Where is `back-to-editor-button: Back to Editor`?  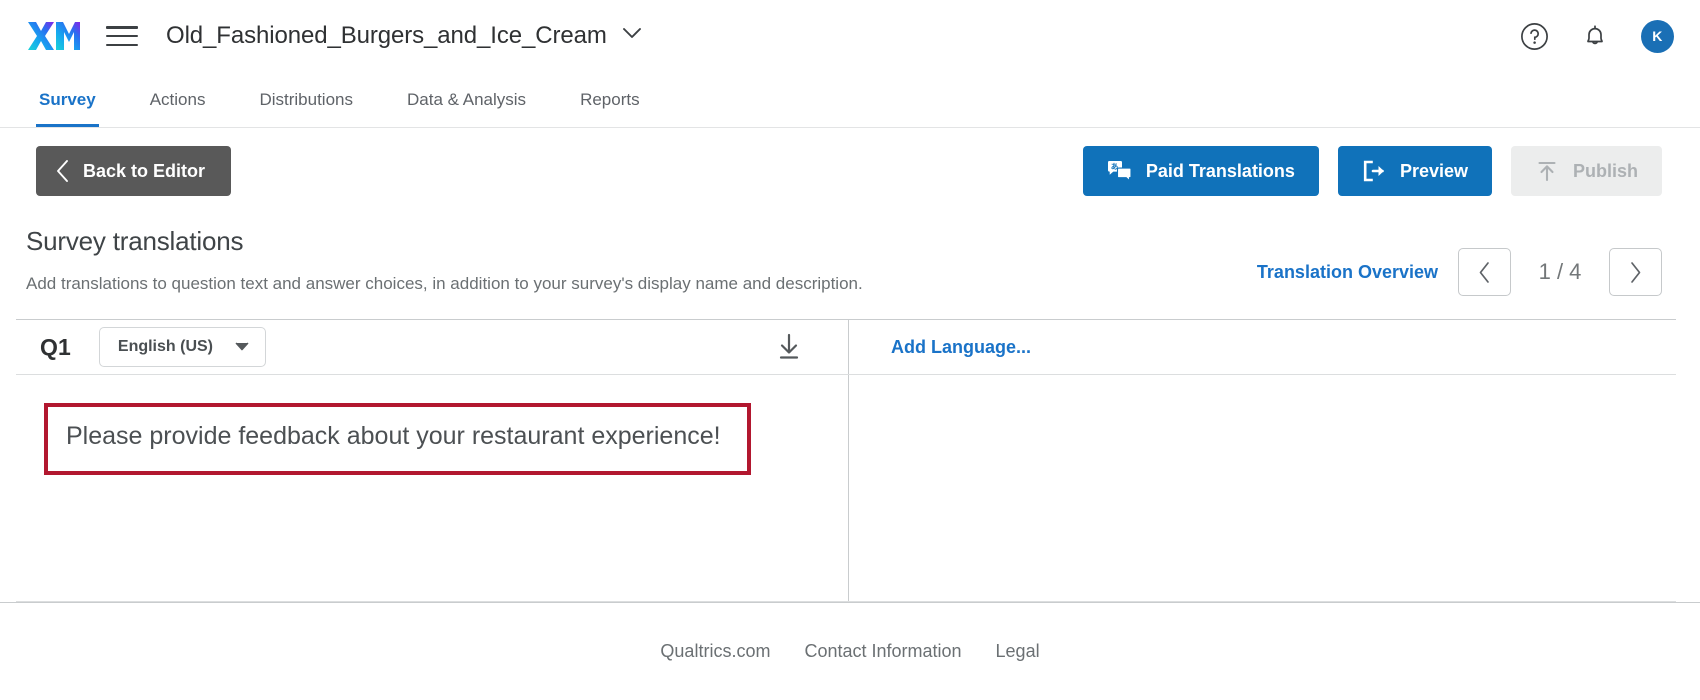
back-to-editor-button: Back to Editor is located at coordinates (134, 171).